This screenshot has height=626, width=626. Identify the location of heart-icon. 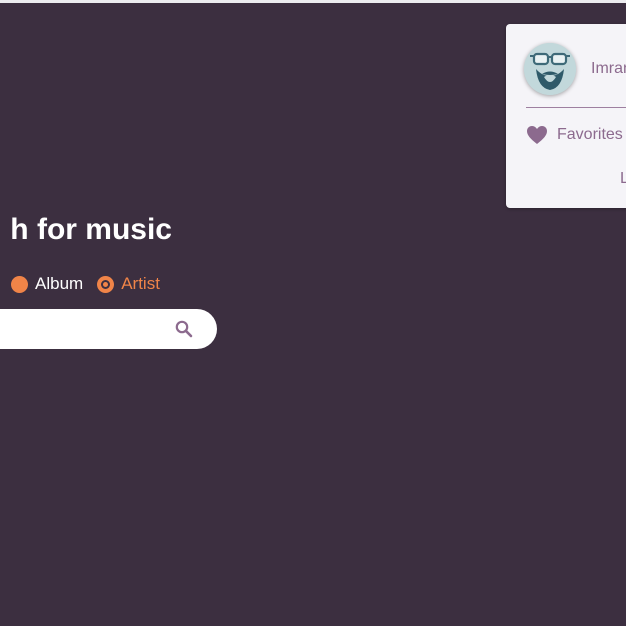
(537, 135).